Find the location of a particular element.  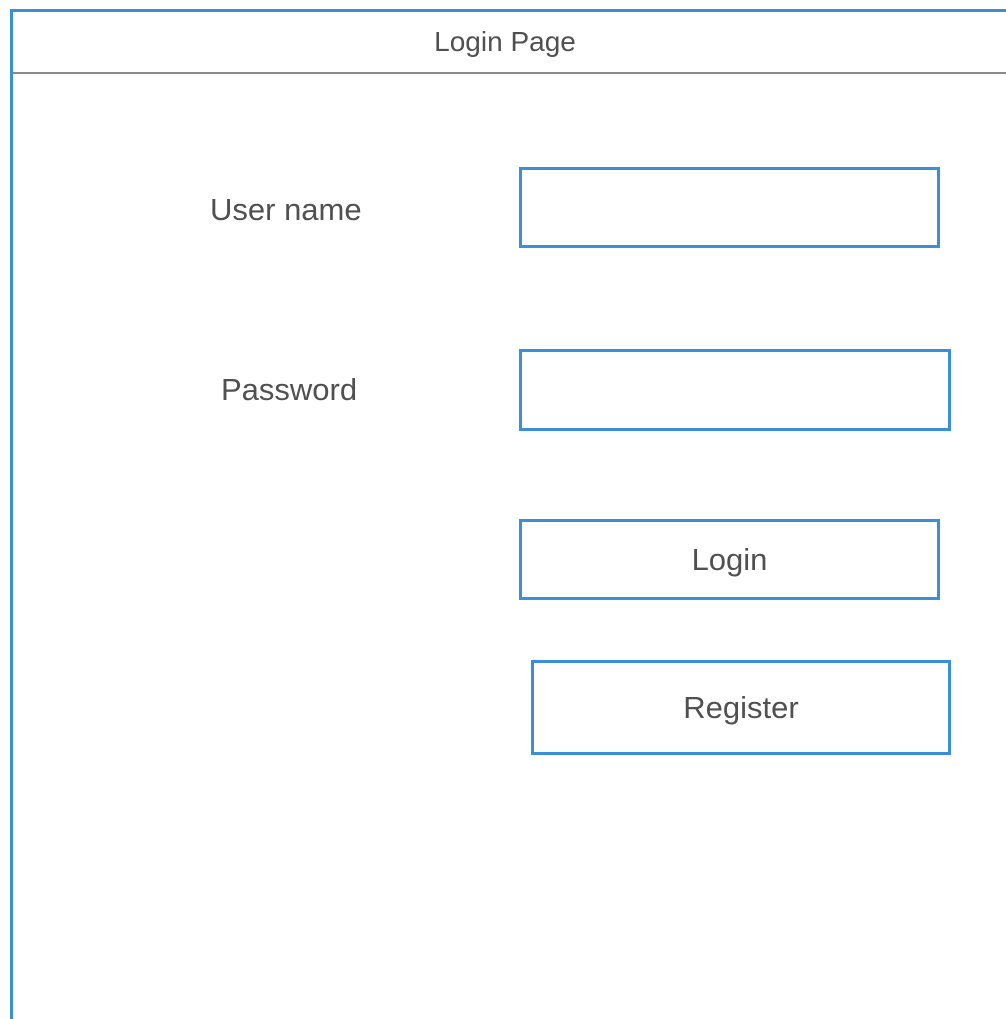

login-button: Login is located at coordinates (729, 559).